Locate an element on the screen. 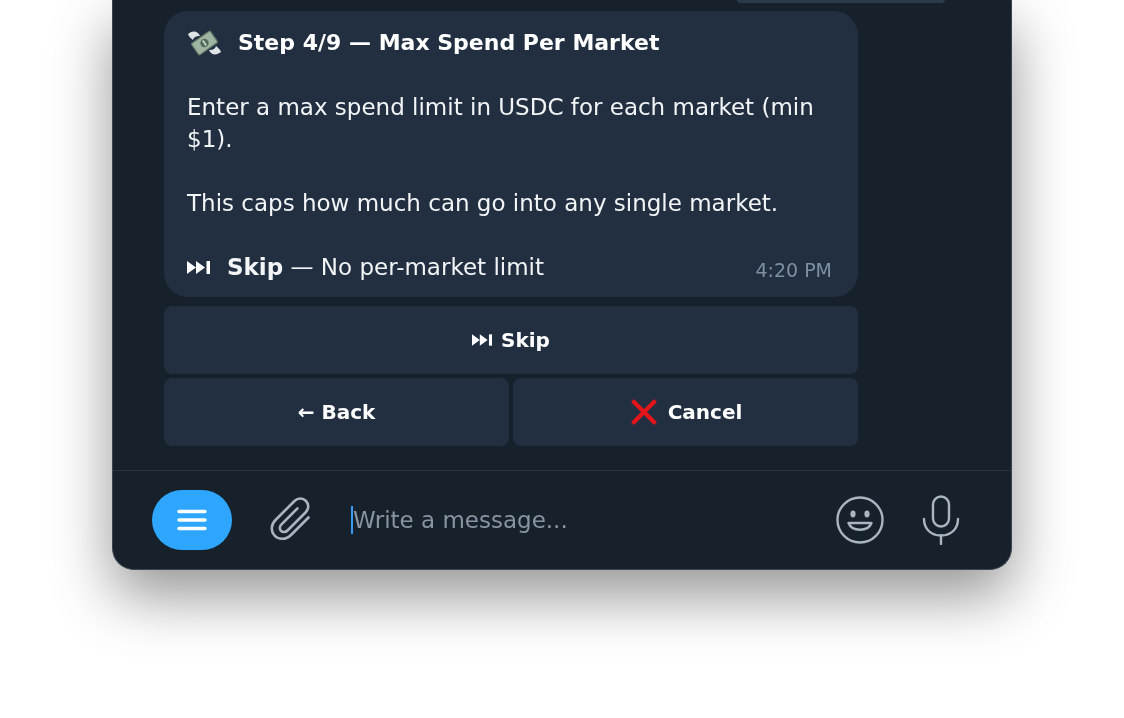 The height and width of the screenshot is (718, 1124). message-text: This caps how much can go into any single market. is located at coordinates (483, 203).